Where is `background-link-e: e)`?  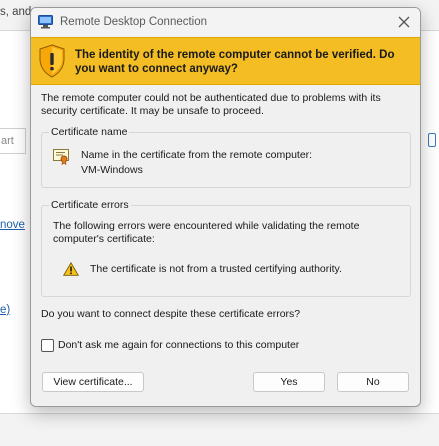 background-link-e: e) is located at coordinates (5, 310).